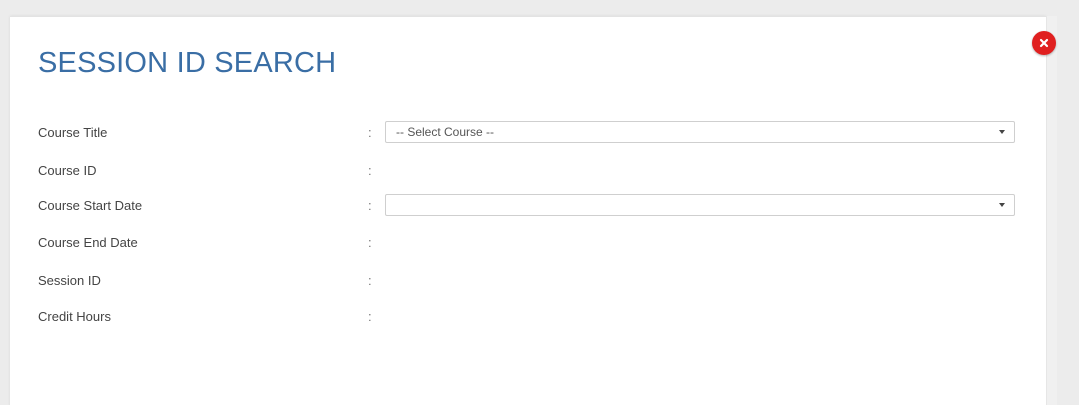 This screenshot has height=405, width=1079. Describe the element at coordinates (370, 205) in the screenshot. I see `course-start-date-colon: :` at that location.